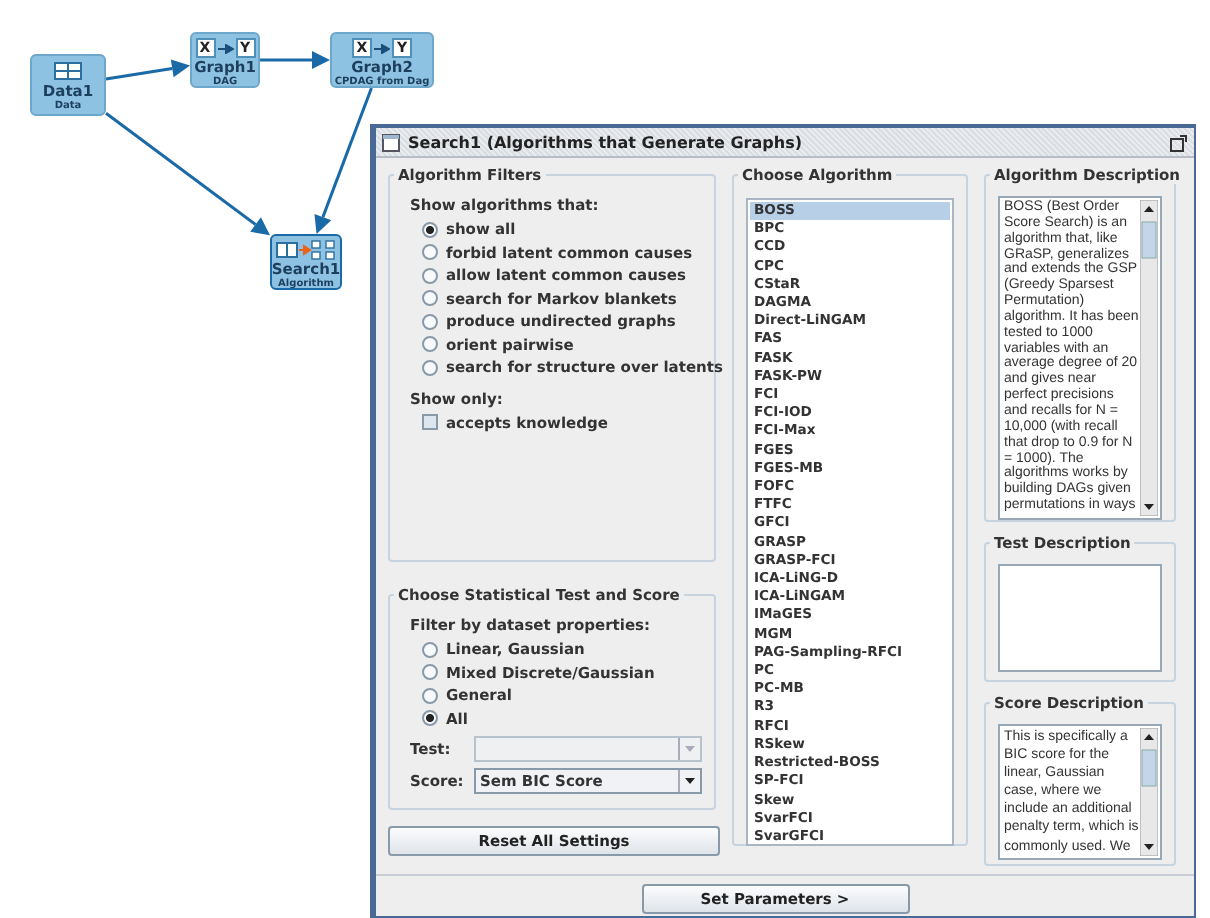  I want to click on window-icon, so click(391, 142).